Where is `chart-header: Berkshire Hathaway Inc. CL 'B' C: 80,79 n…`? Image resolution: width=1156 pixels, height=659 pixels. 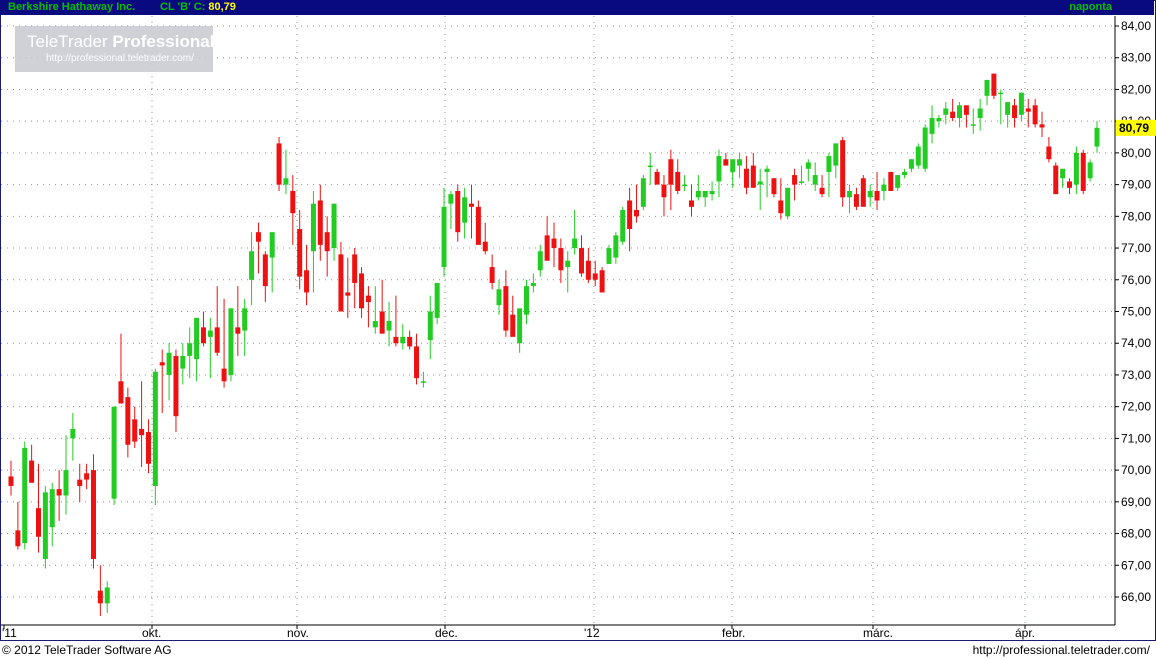
chart-header: Berkshire Hathaway Inc. CL 'B' C: 80,79 n… is located at coordinates (577, 7).